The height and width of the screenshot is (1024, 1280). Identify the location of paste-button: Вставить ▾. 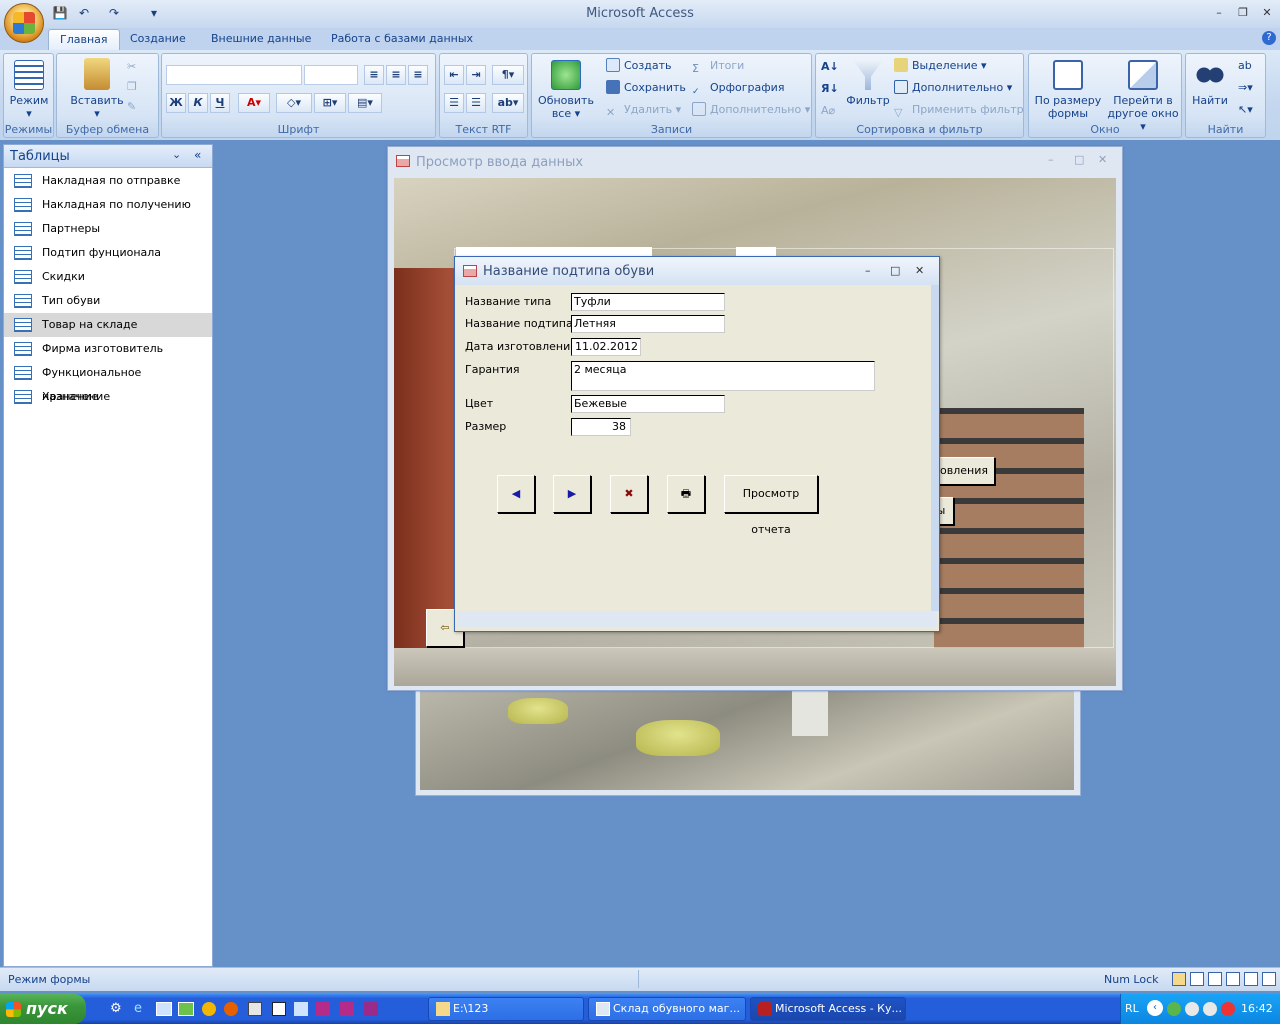
(97, 89).